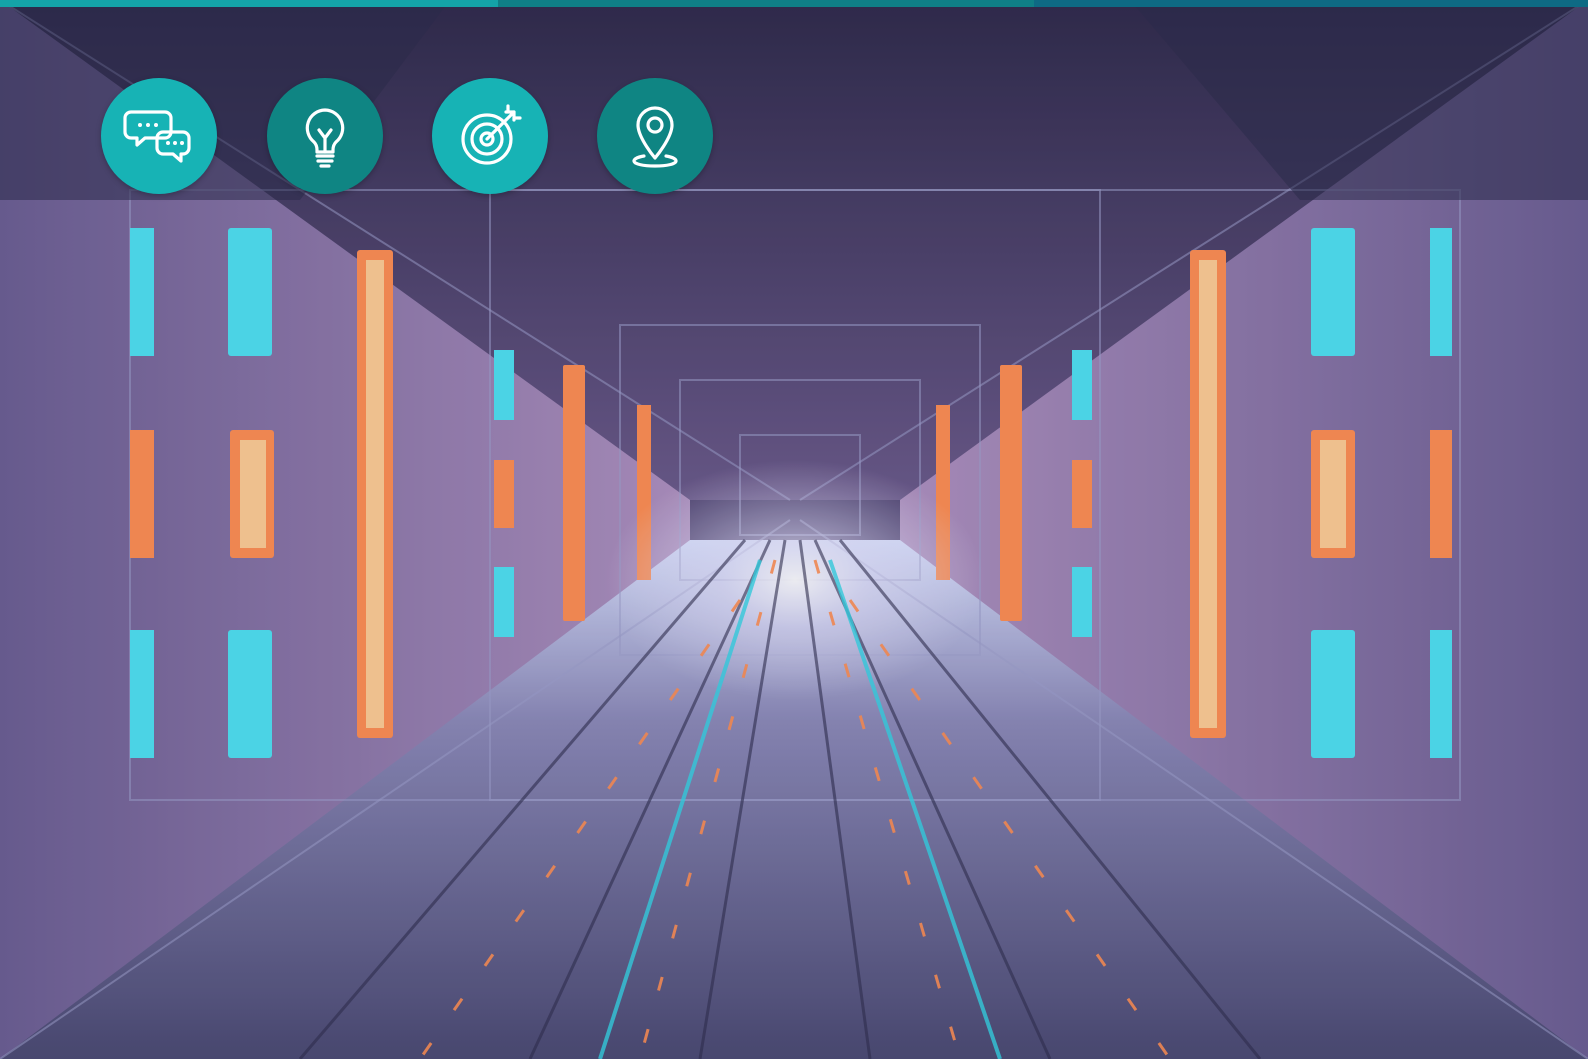 The width and height of the screenshot is (1588, 1059). I want to click on target-button, so click(490, 136).